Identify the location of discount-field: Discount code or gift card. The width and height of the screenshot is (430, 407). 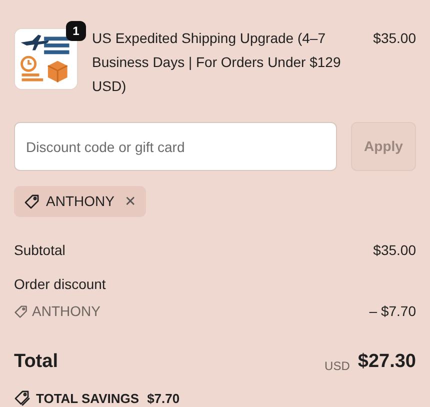
(175, 146).